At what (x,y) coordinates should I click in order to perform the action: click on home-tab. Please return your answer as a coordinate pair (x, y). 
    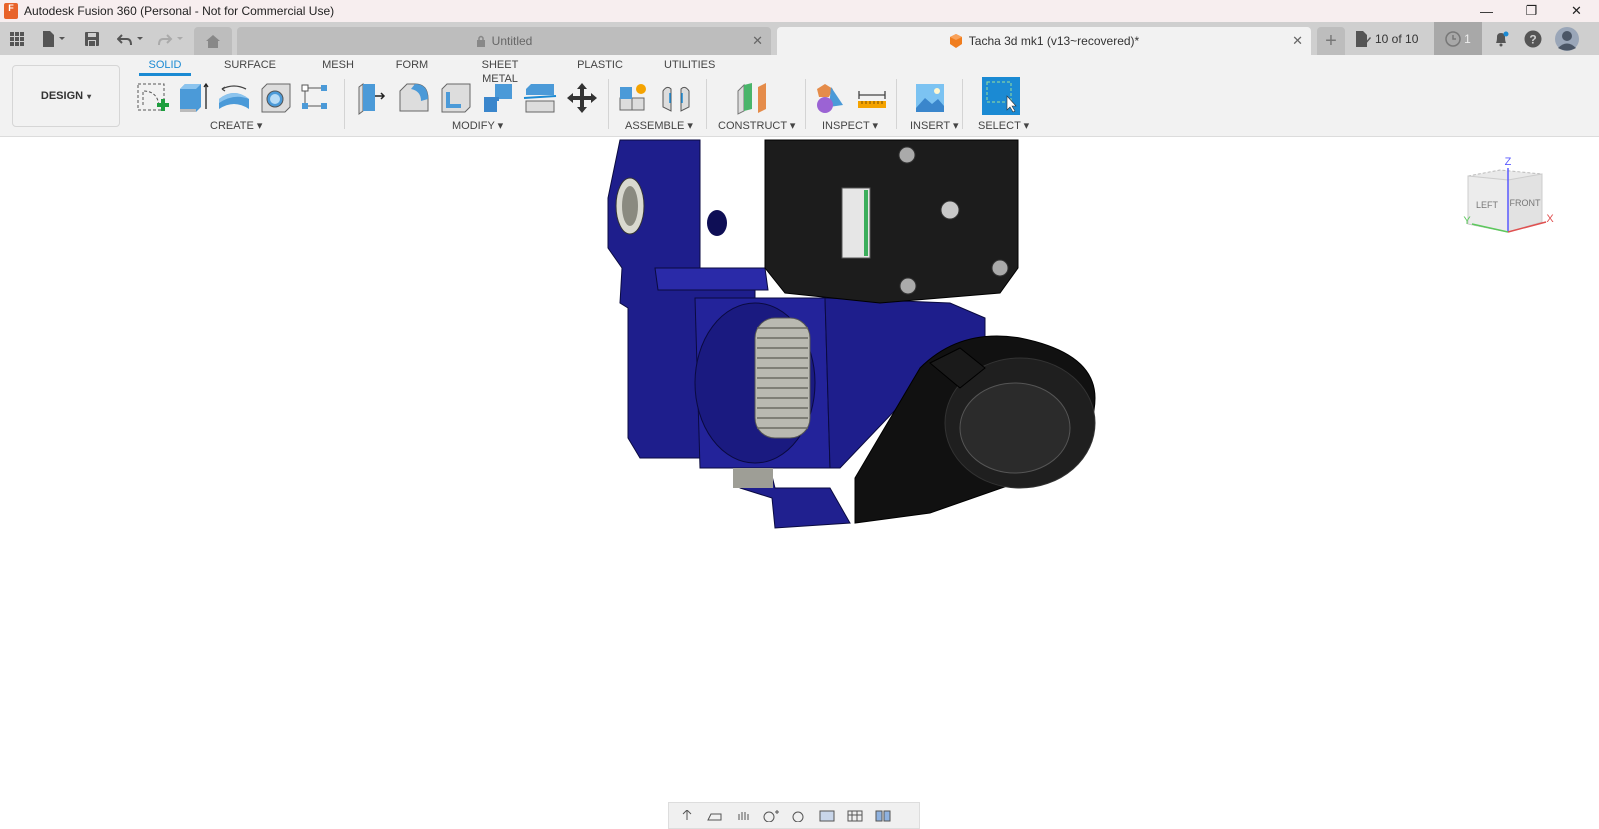
    Looking at the image, I should click on (213, 41).